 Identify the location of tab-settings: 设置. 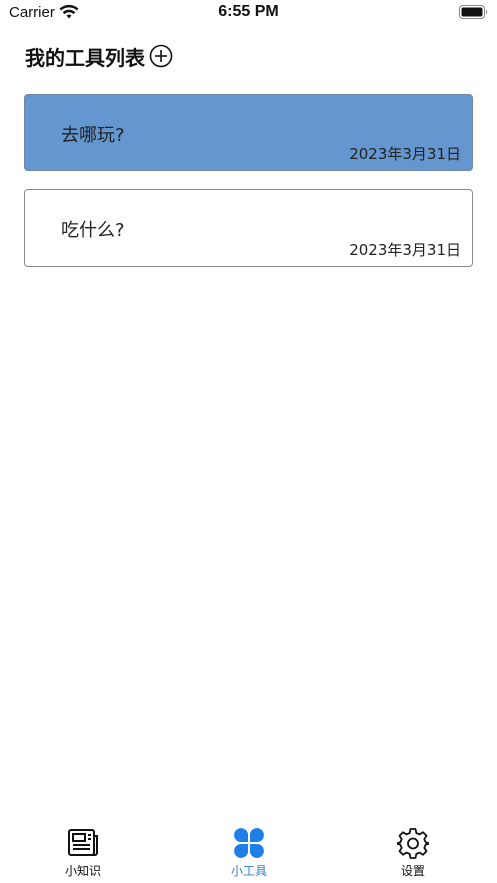
(413, 847).